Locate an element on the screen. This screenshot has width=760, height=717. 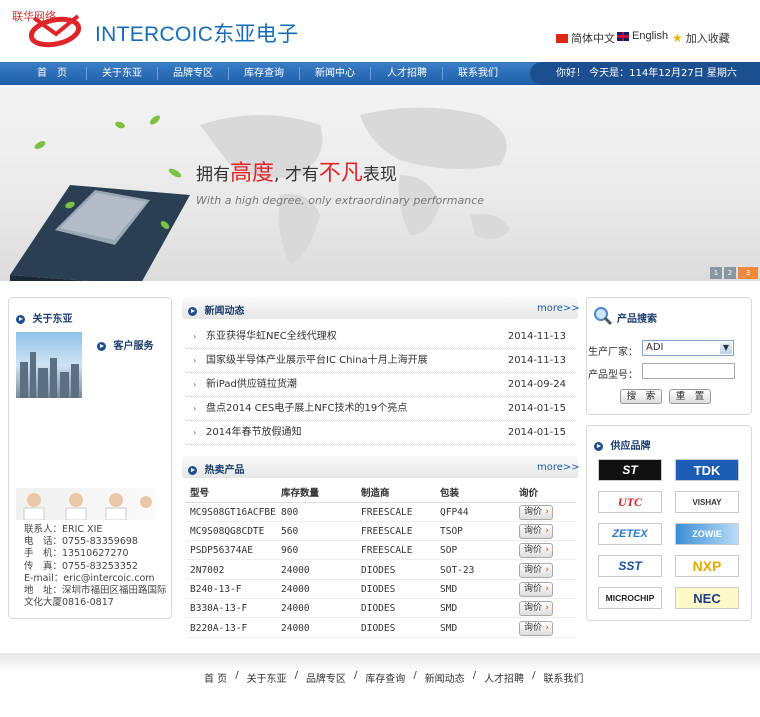
hot-title-wrap: 热卖产品 is located at coordinates (216, 468).